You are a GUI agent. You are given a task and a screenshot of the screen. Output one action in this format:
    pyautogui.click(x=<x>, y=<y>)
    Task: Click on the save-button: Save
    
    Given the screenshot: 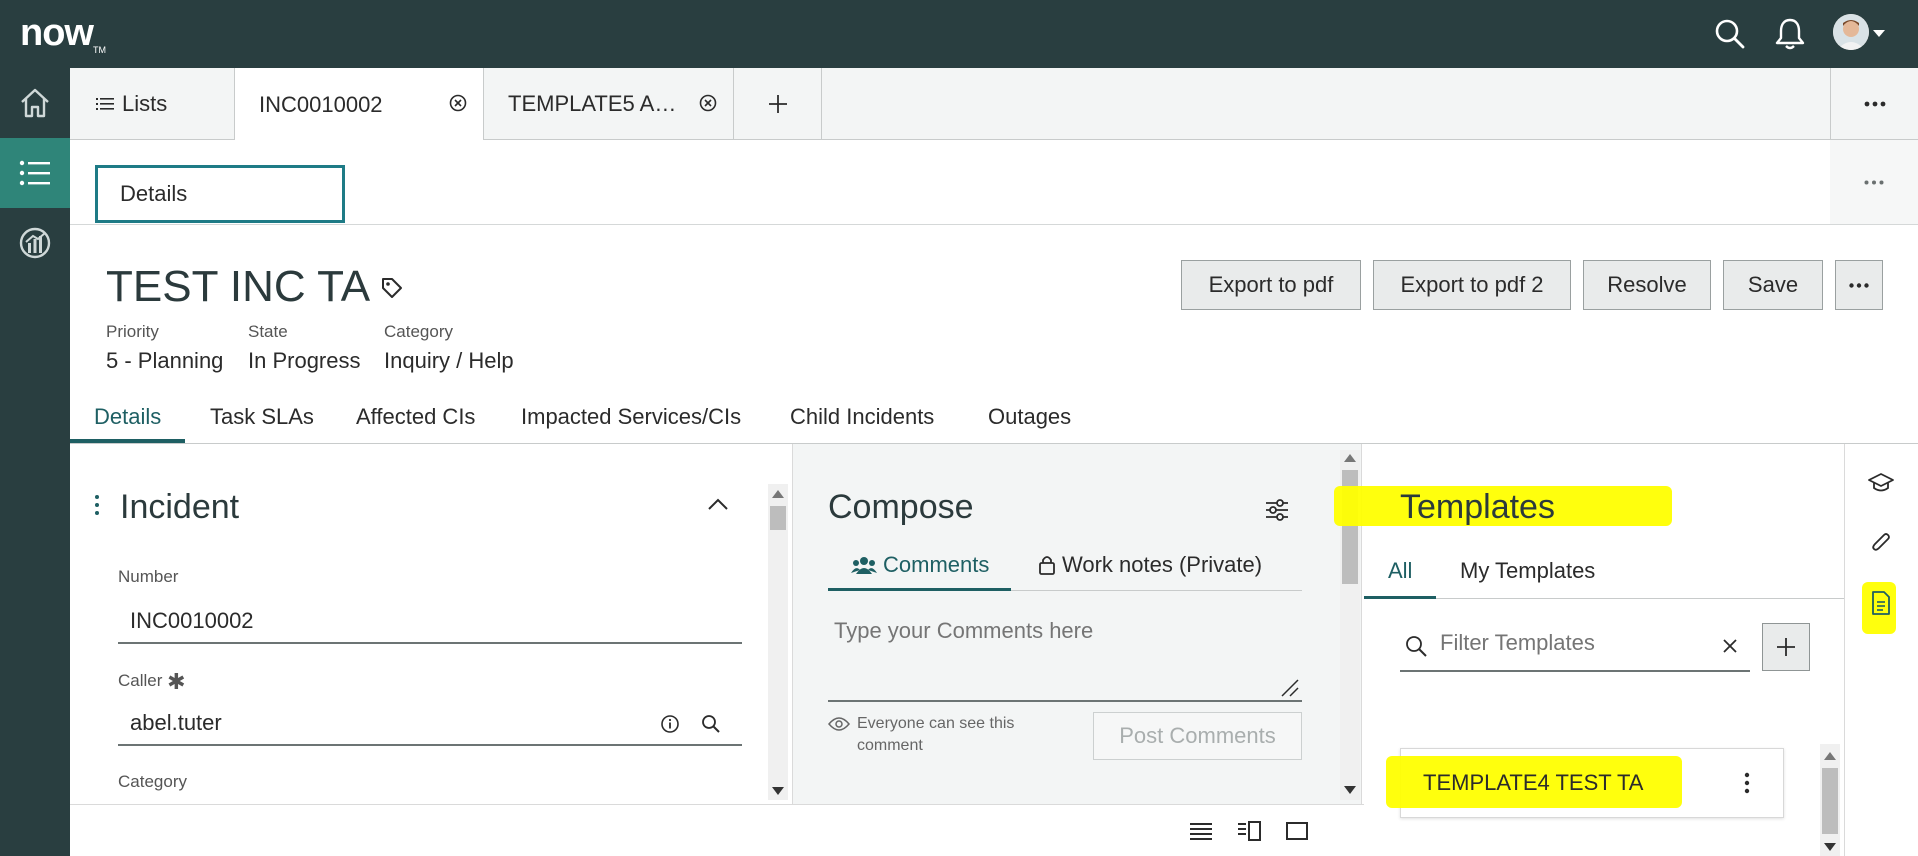 What is the action you would take?
    pyautogui.click(x=1773, y=285)
    